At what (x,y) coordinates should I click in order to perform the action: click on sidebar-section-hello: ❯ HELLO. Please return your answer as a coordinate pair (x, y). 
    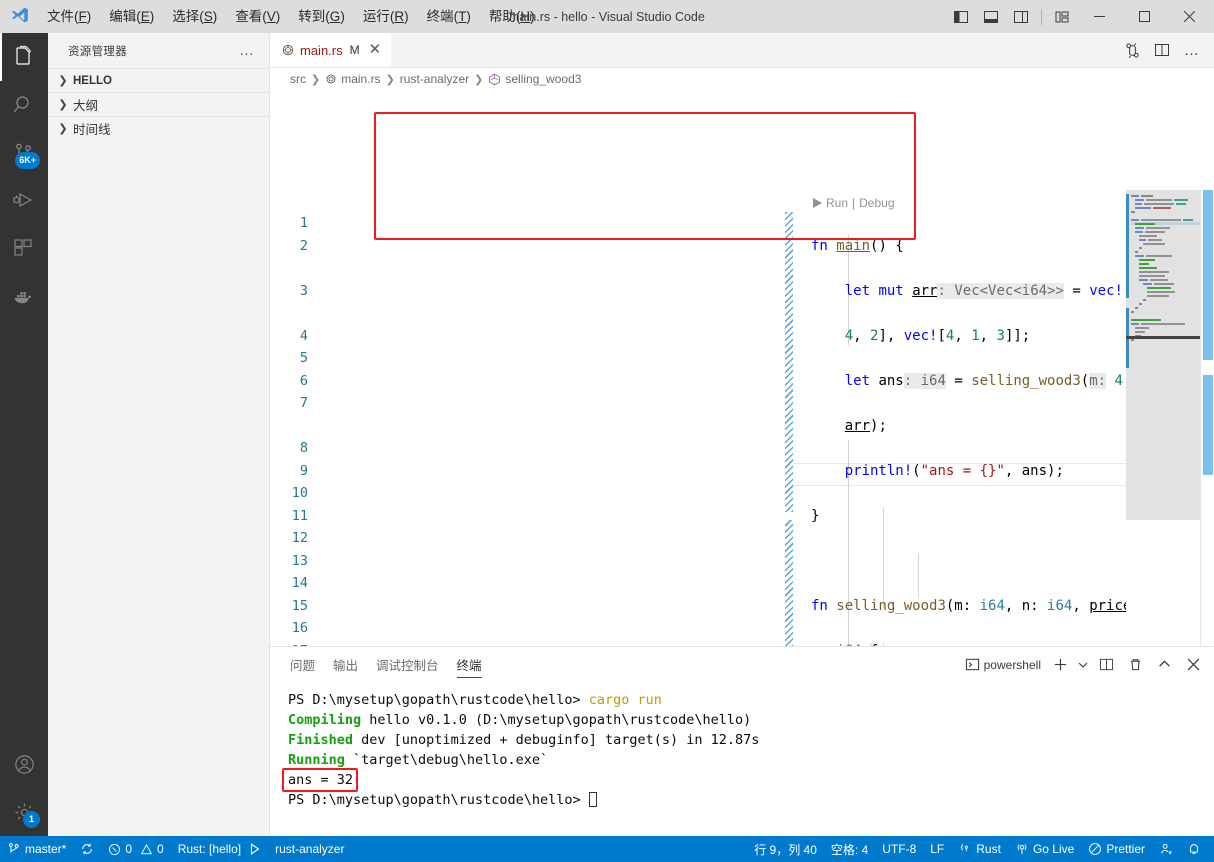
    Looking at the image, I should click on (158, 80).